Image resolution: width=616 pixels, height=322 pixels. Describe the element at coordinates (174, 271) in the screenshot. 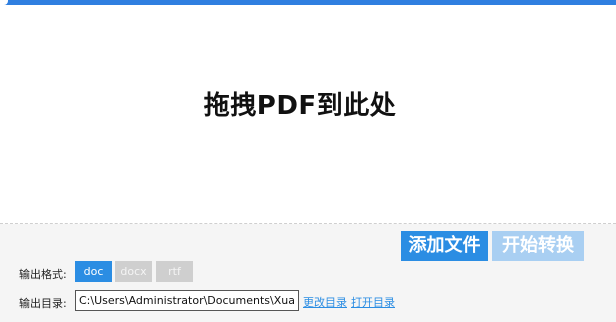

I see `format-option-rtf: rtf` at that location.